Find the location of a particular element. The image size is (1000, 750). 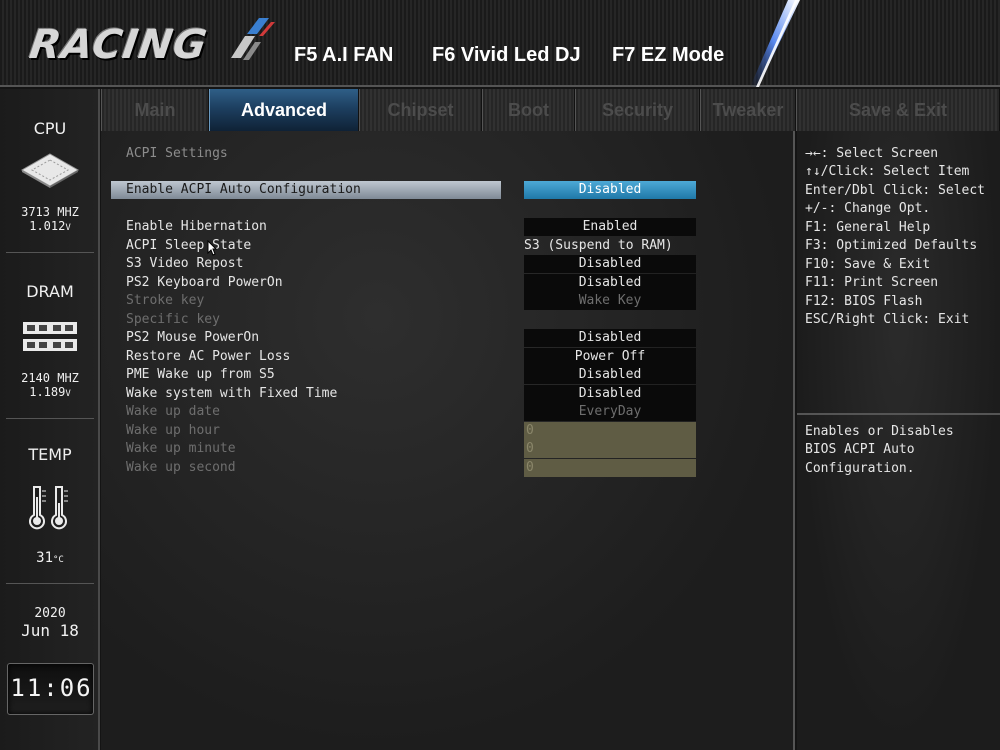

tab-main: Main is located at coordinates (155, 110).